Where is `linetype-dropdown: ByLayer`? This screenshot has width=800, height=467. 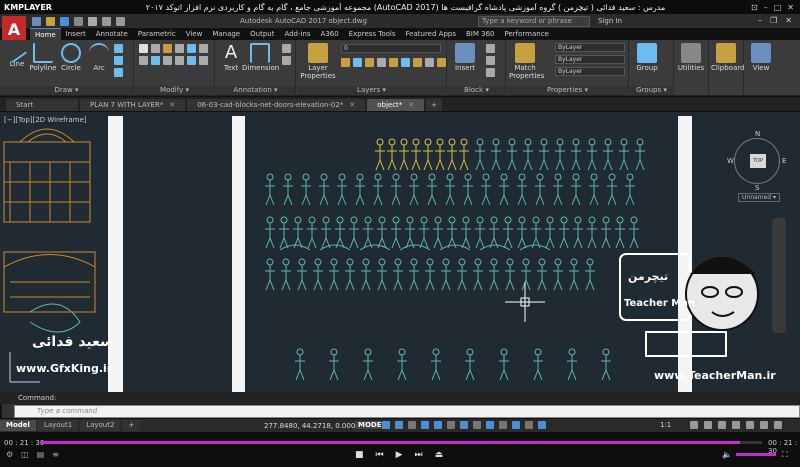 linetype-dropdown: ByLayer is located at coordinates (590, 59).